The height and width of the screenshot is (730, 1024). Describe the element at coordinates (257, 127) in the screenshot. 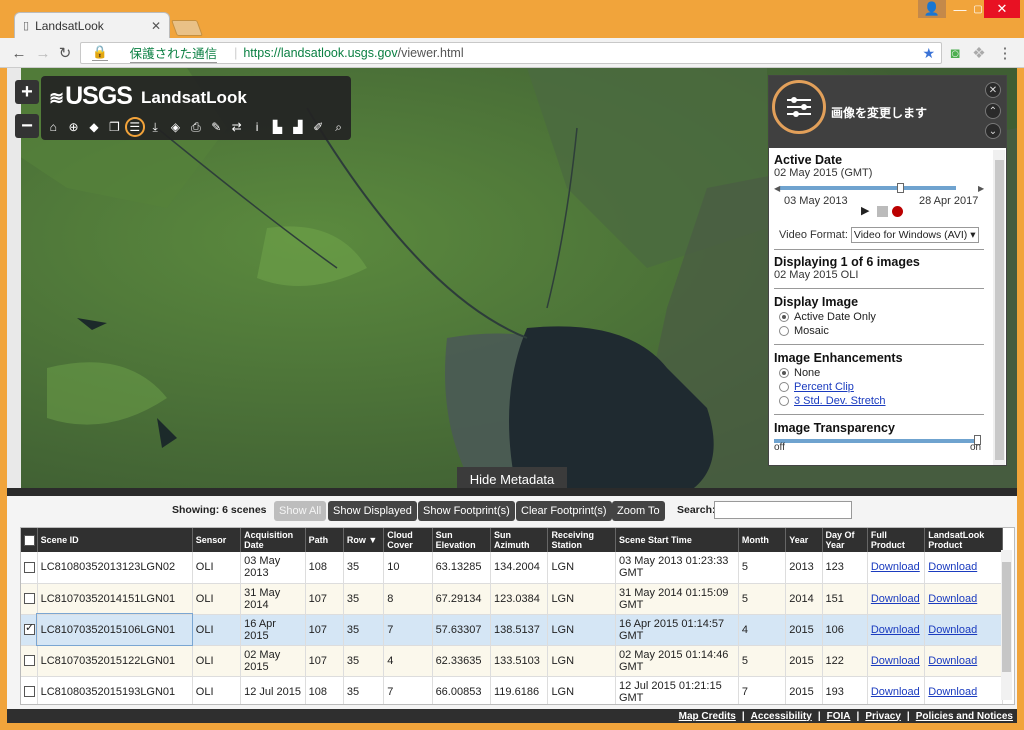

I see `info-icon: i` at that location.